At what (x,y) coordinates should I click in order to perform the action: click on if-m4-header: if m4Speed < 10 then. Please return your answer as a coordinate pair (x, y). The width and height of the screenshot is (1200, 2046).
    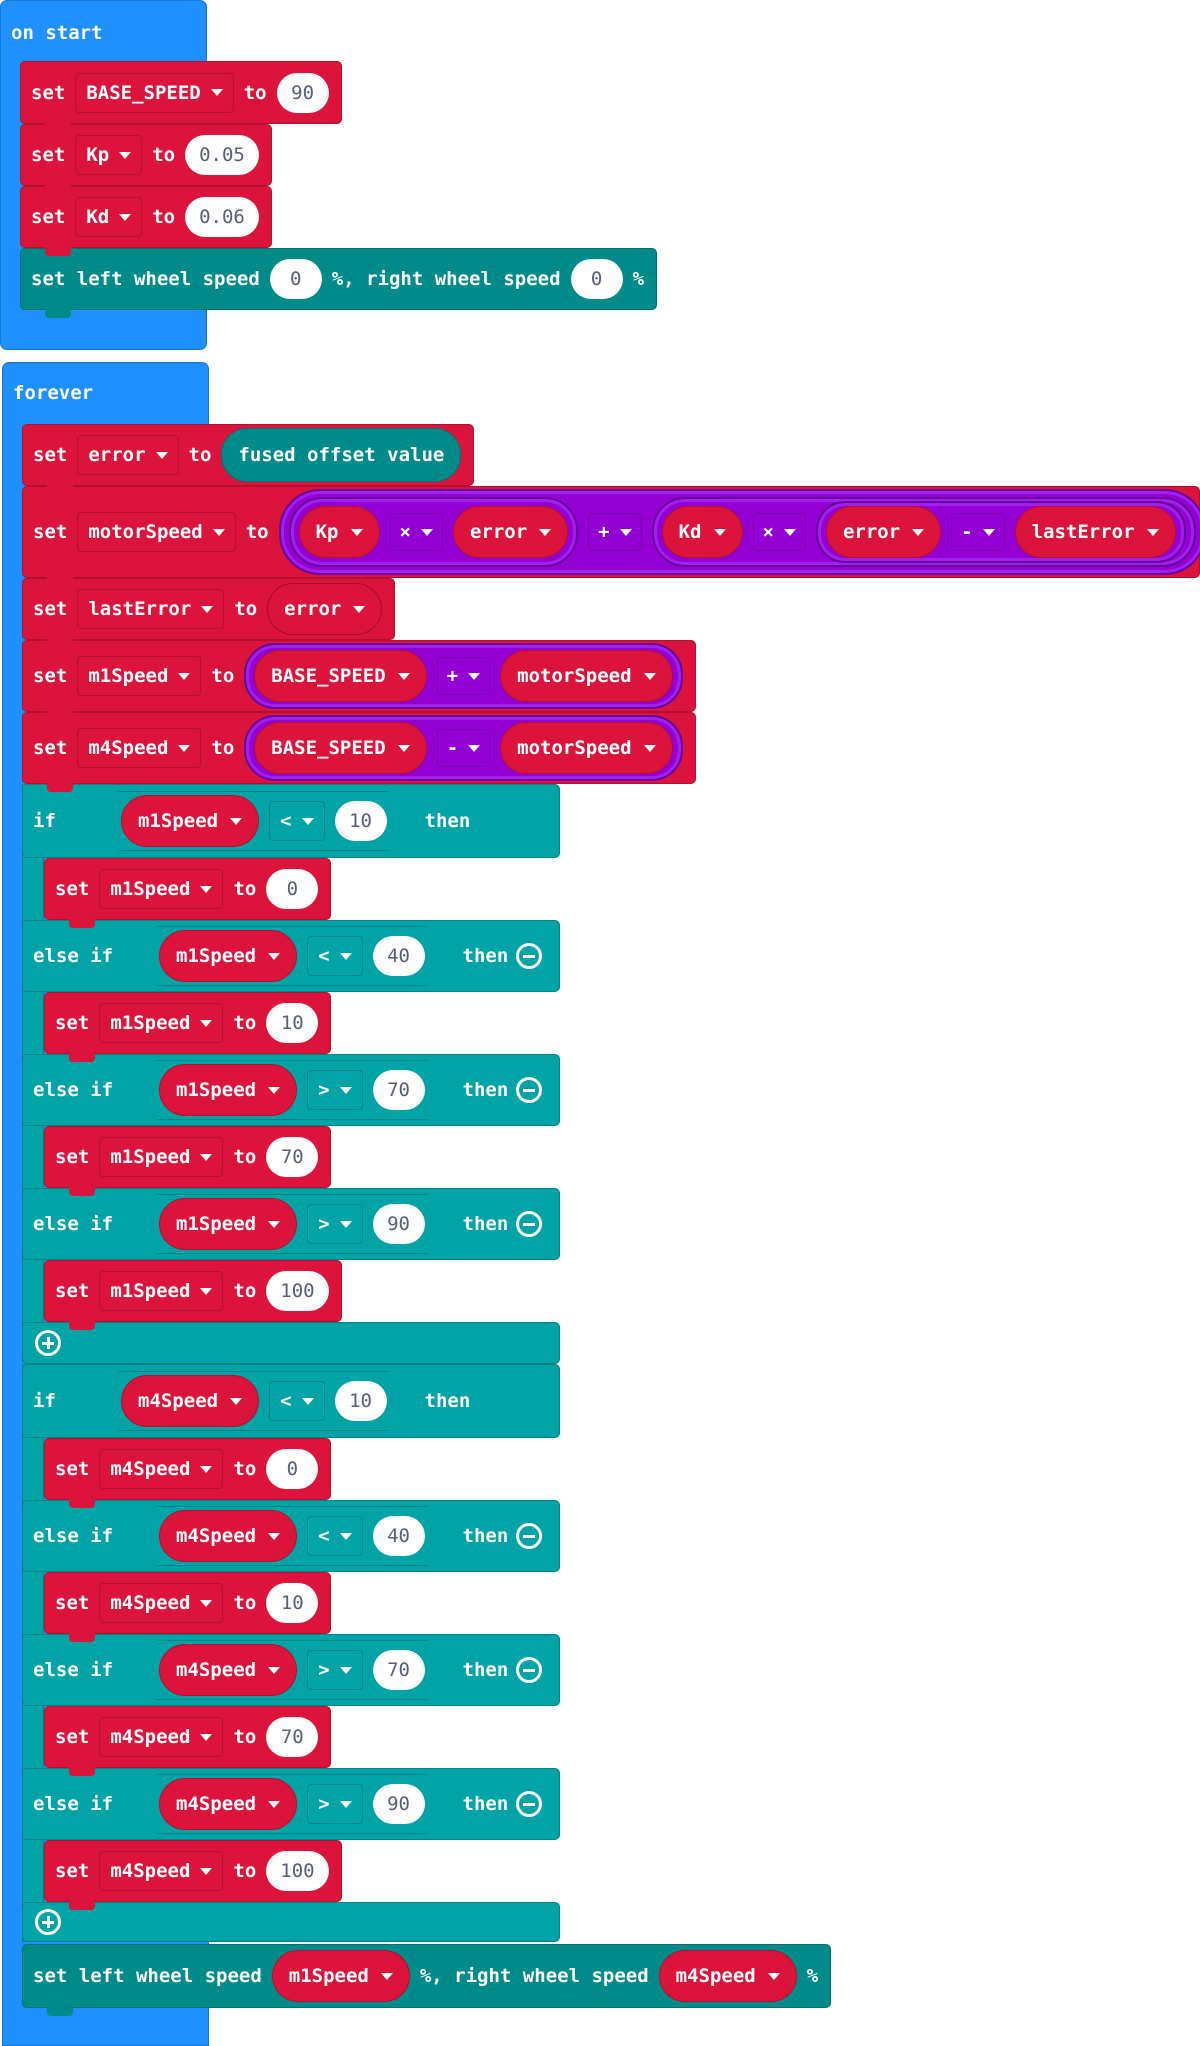
    Looking at the image, I should click on (291, 1401).